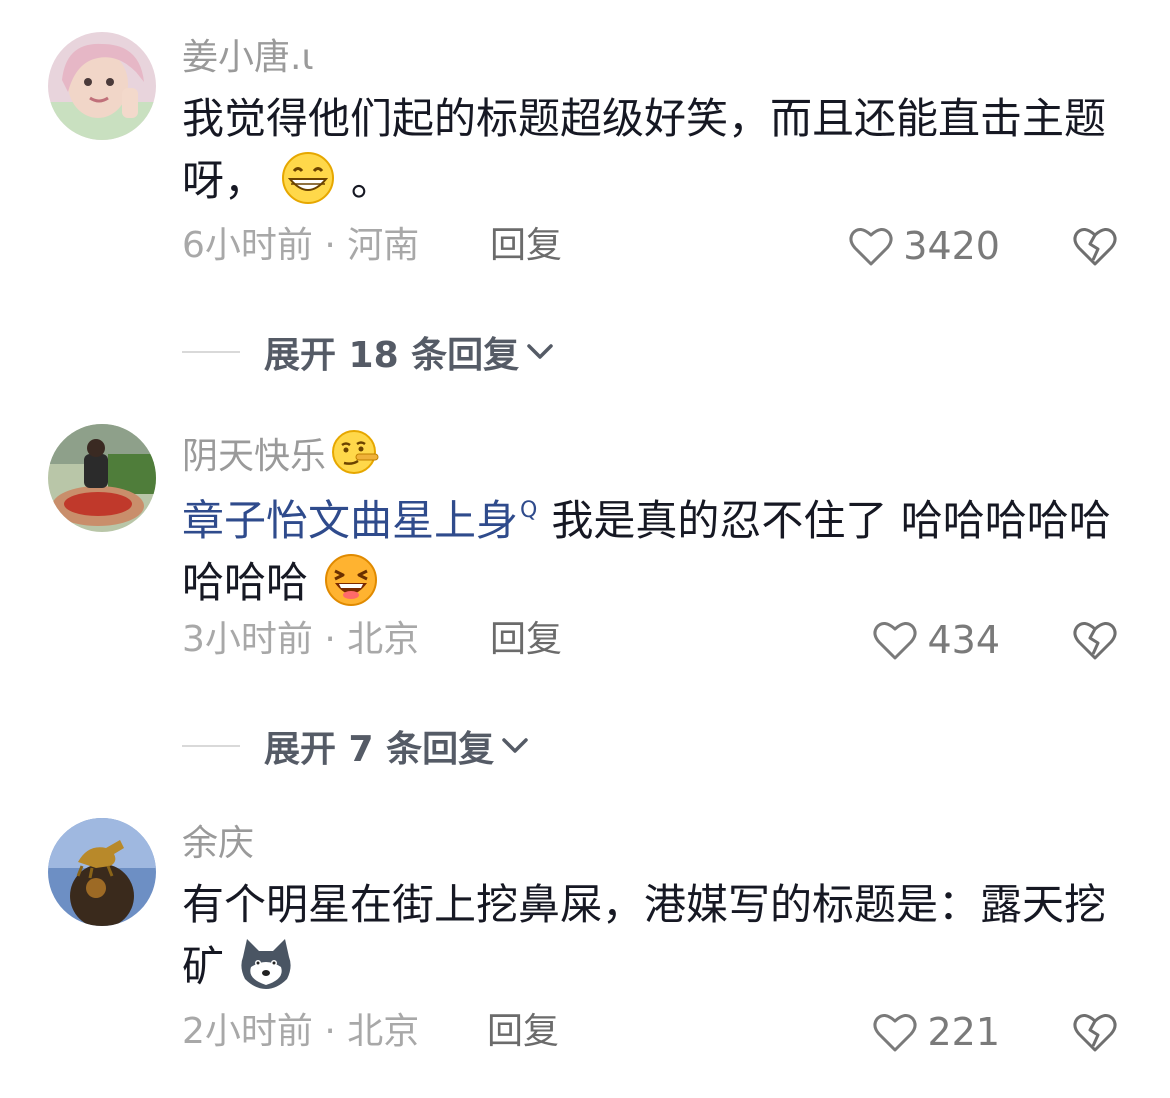 Image resolution: width=1170 pixels, height=1098 pixels. I want to click on time-location: 2小时前 · 北京, so click(301, 1031).